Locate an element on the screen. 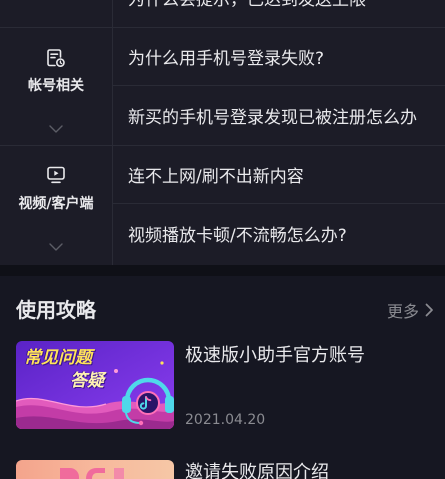 The height and width of the screenshot is (479, 445). guide-item-invite-failed: 邀请失败原因介绍 is located at coordinates (222, 469).